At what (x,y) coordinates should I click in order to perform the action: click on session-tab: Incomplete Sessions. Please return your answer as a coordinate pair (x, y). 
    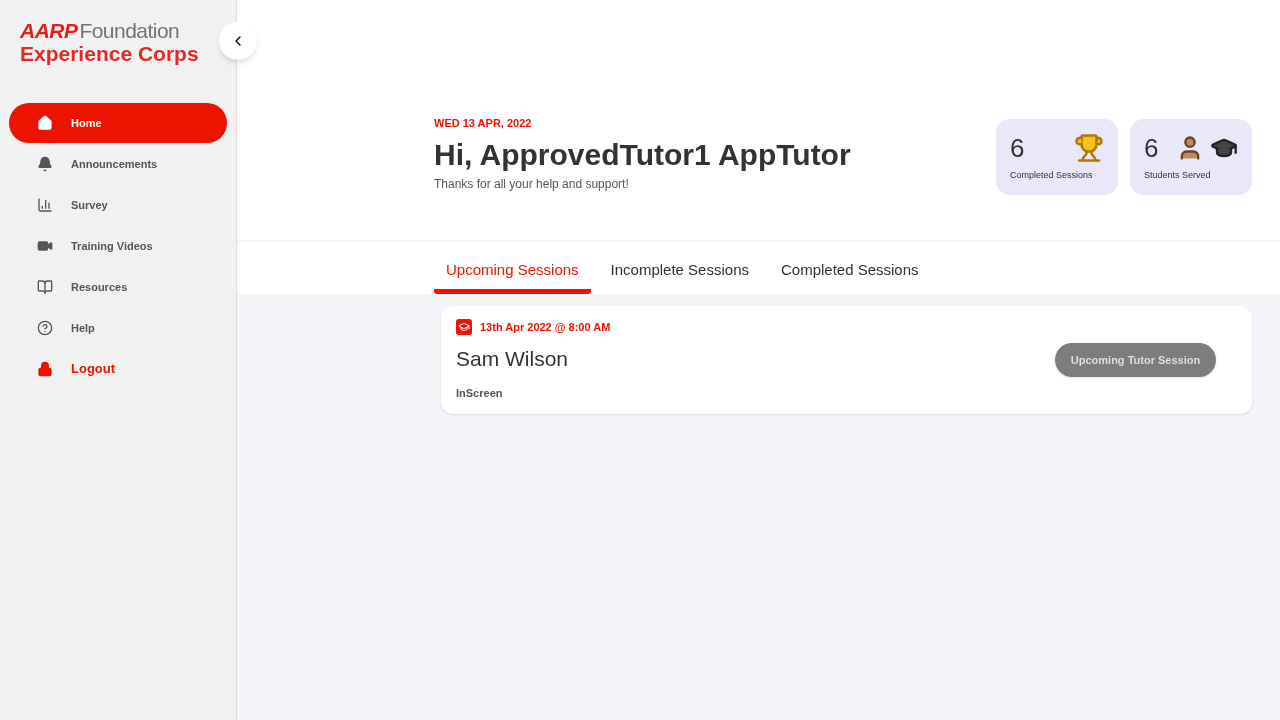
    Looking at the image, I should click on (679, 276).